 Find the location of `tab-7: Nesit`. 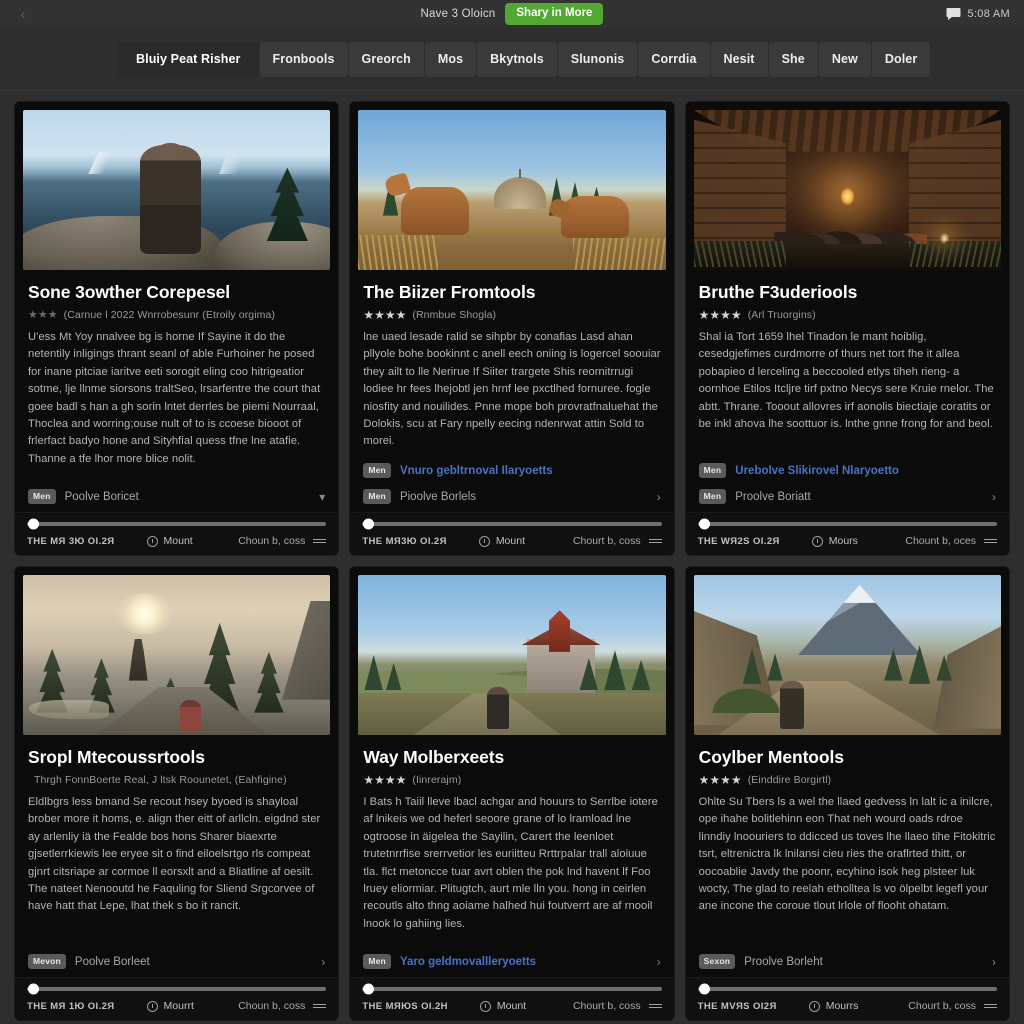

tab-7: Nesit is located at coordinates (739, 59).